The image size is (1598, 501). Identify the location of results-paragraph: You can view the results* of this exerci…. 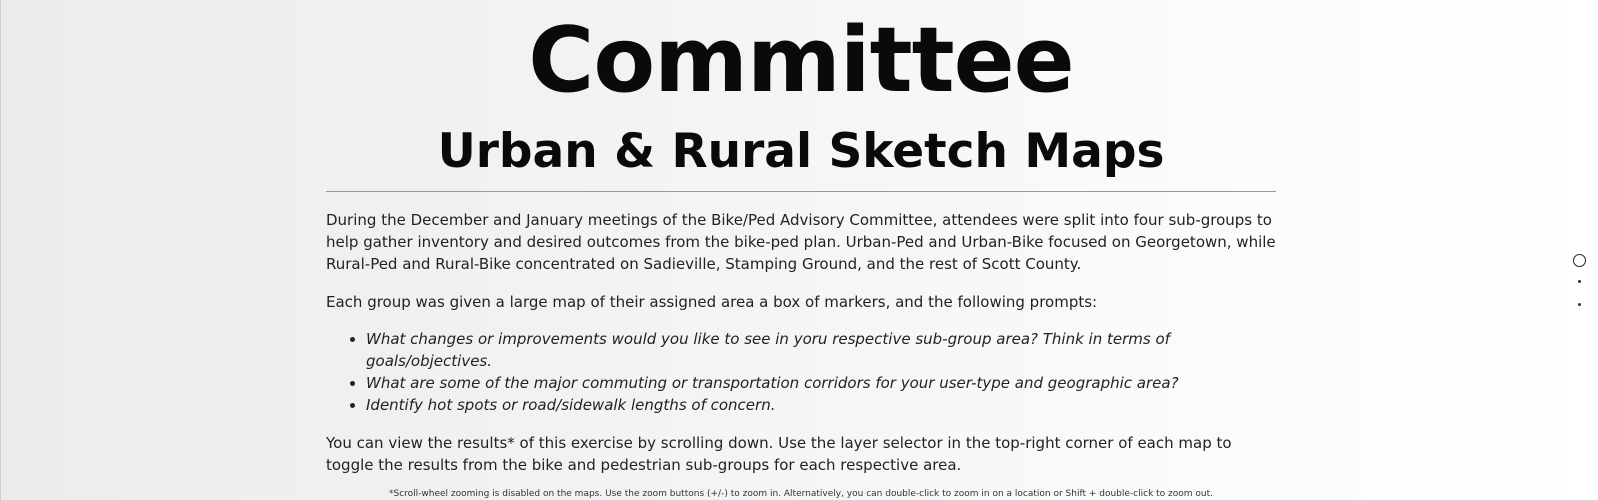
(779, 454).